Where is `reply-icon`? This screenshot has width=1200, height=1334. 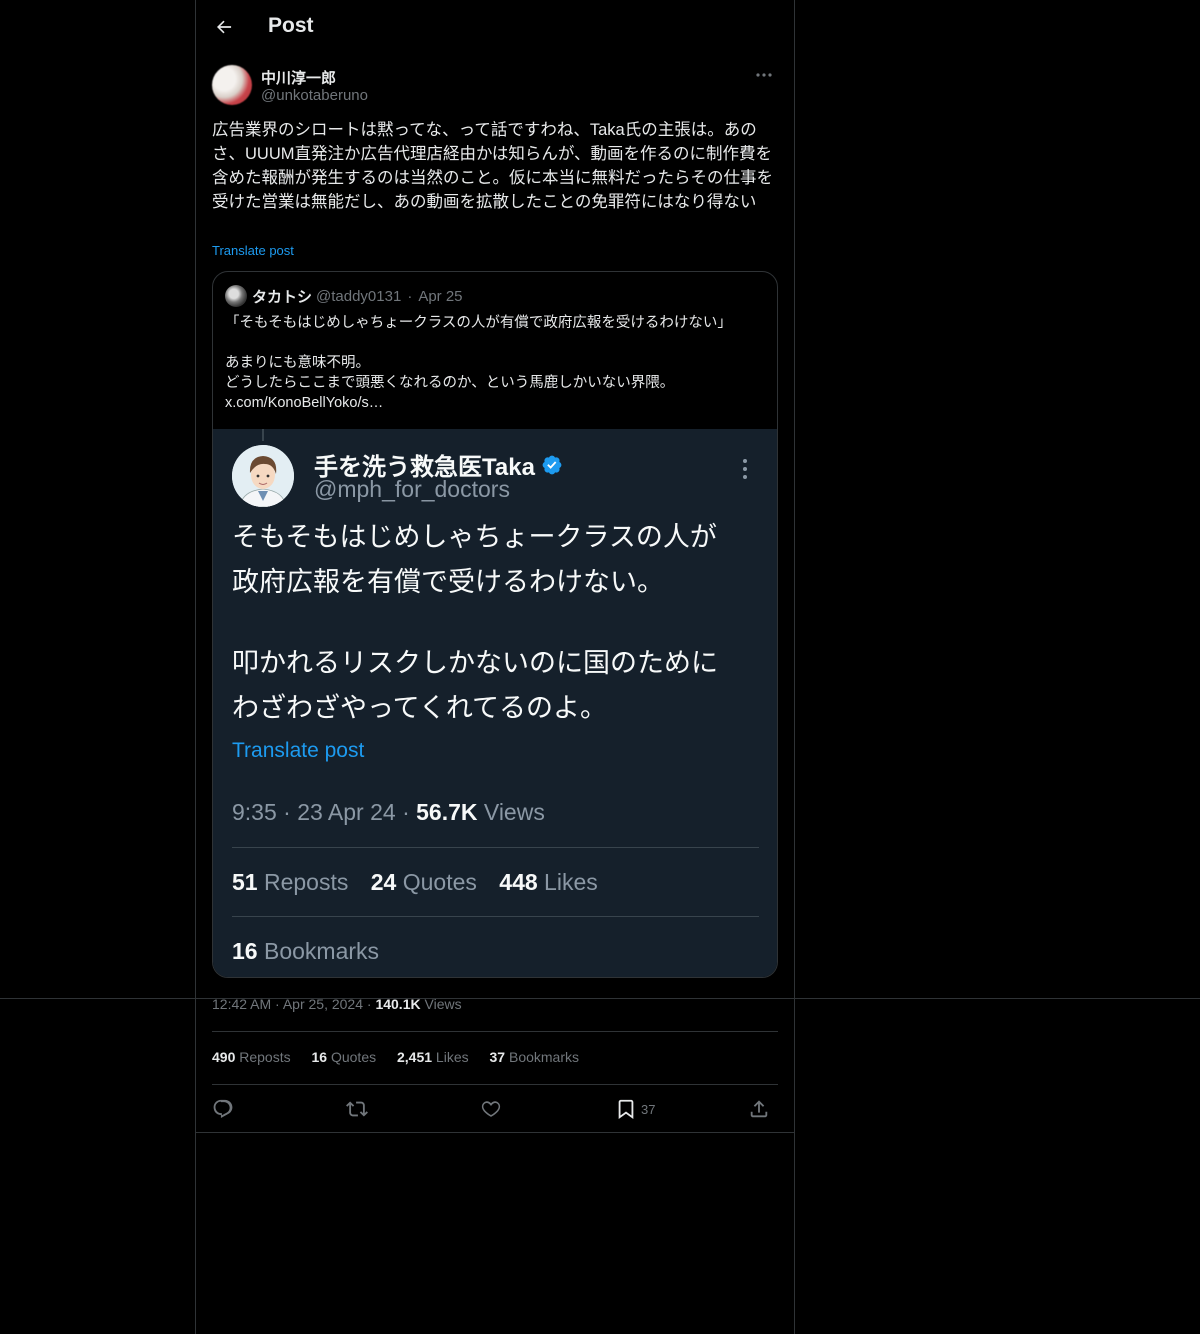
reply-icon is located at coordinates (223, 1109).